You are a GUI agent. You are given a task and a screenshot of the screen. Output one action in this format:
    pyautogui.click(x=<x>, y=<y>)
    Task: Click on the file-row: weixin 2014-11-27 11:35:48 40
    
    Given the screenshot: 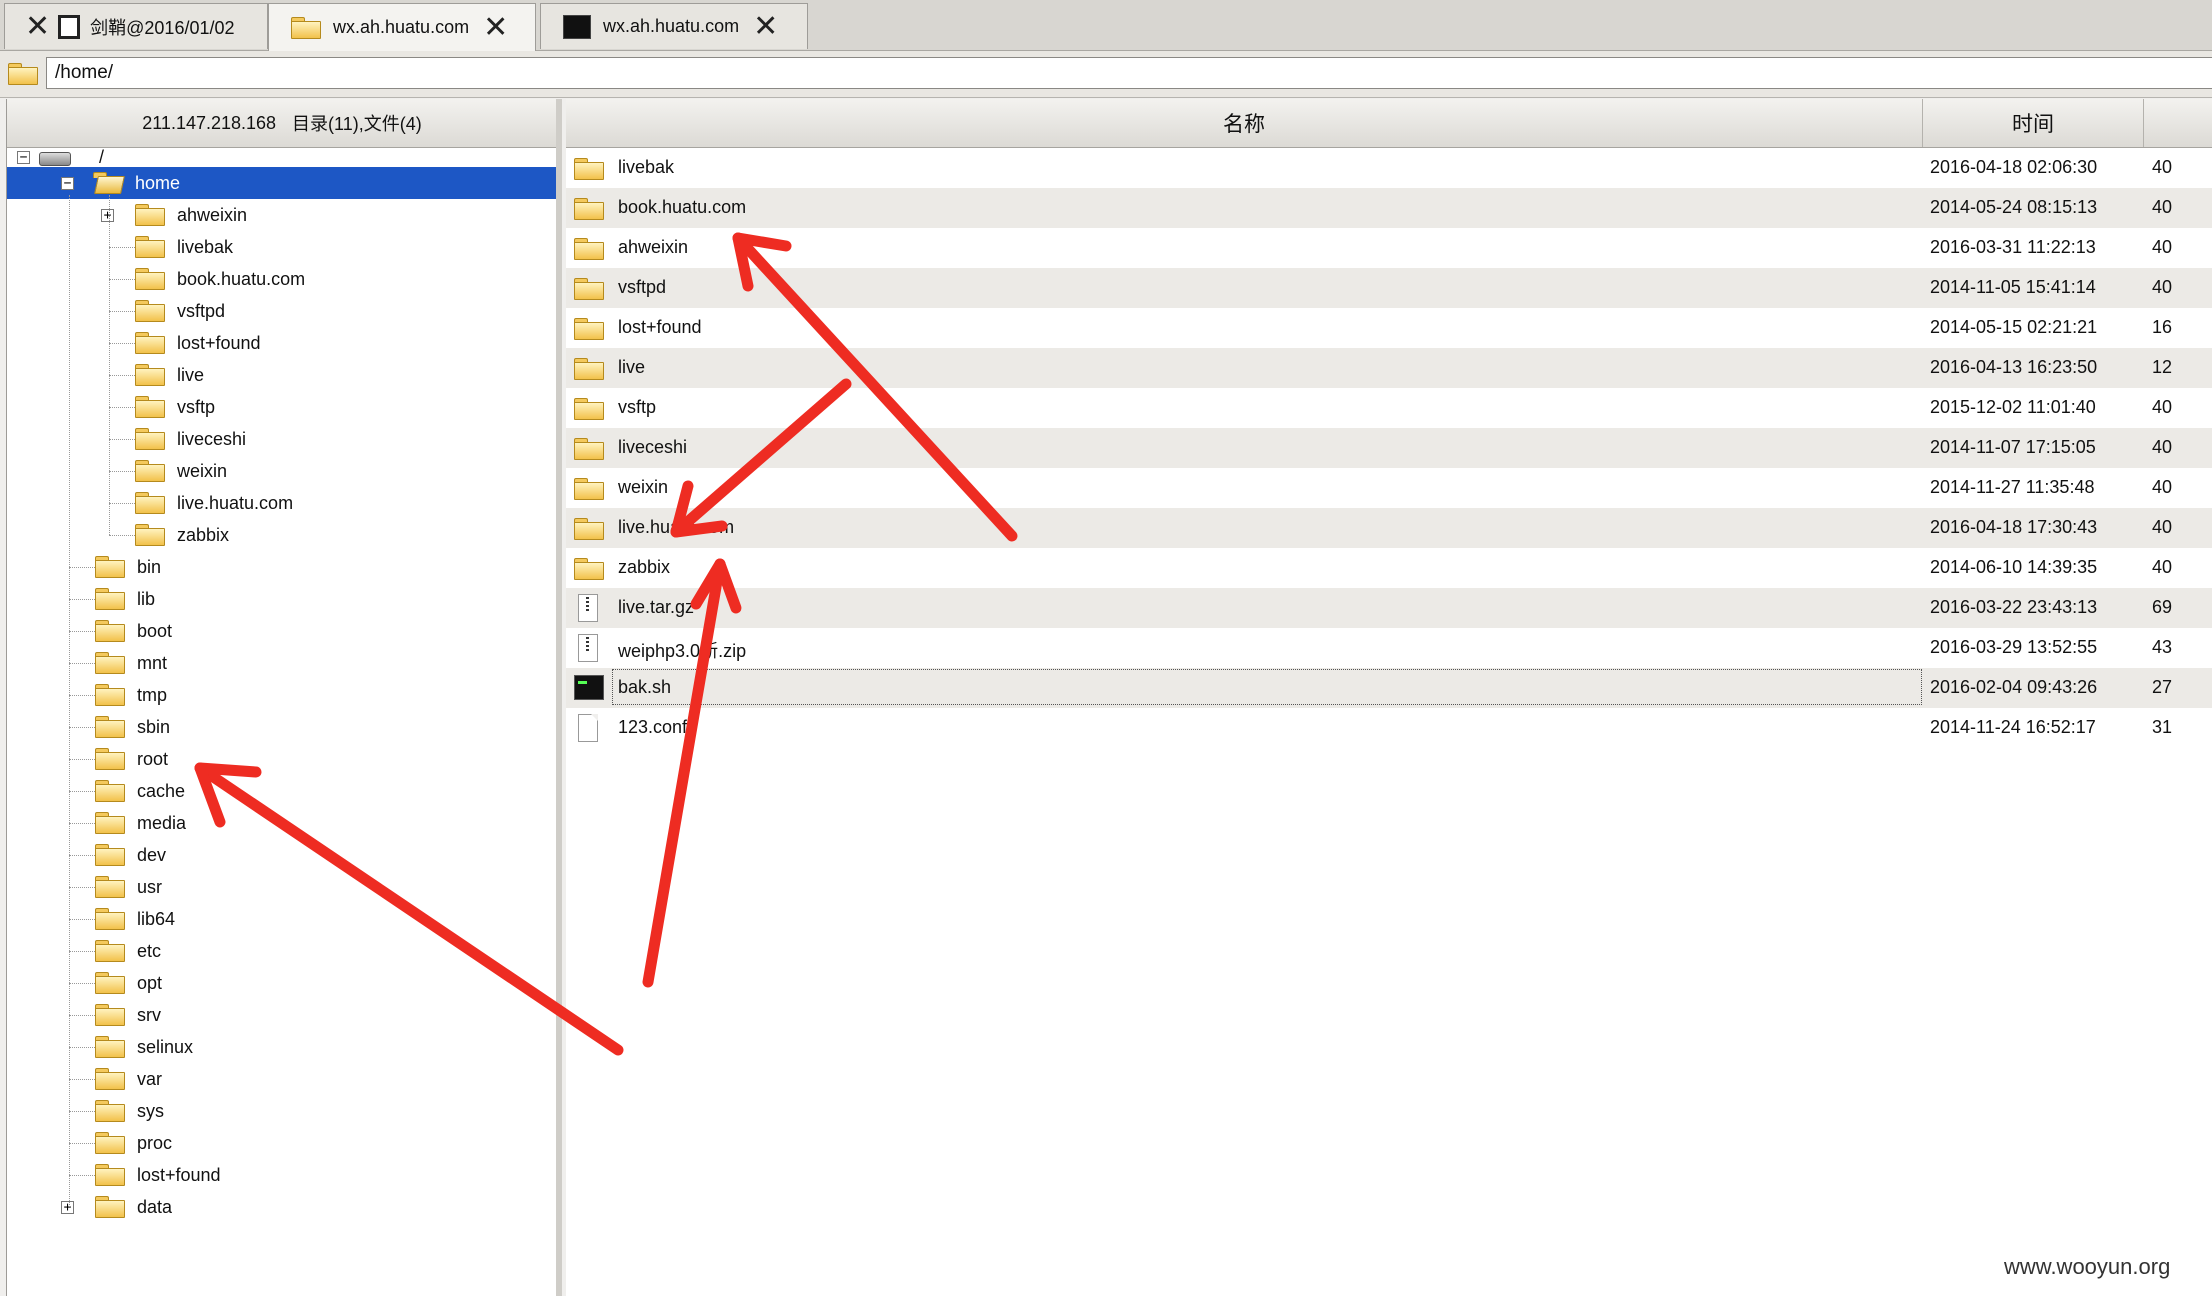 What is the action you would take?
    pyautogui.click(x=1389, y=488)
    